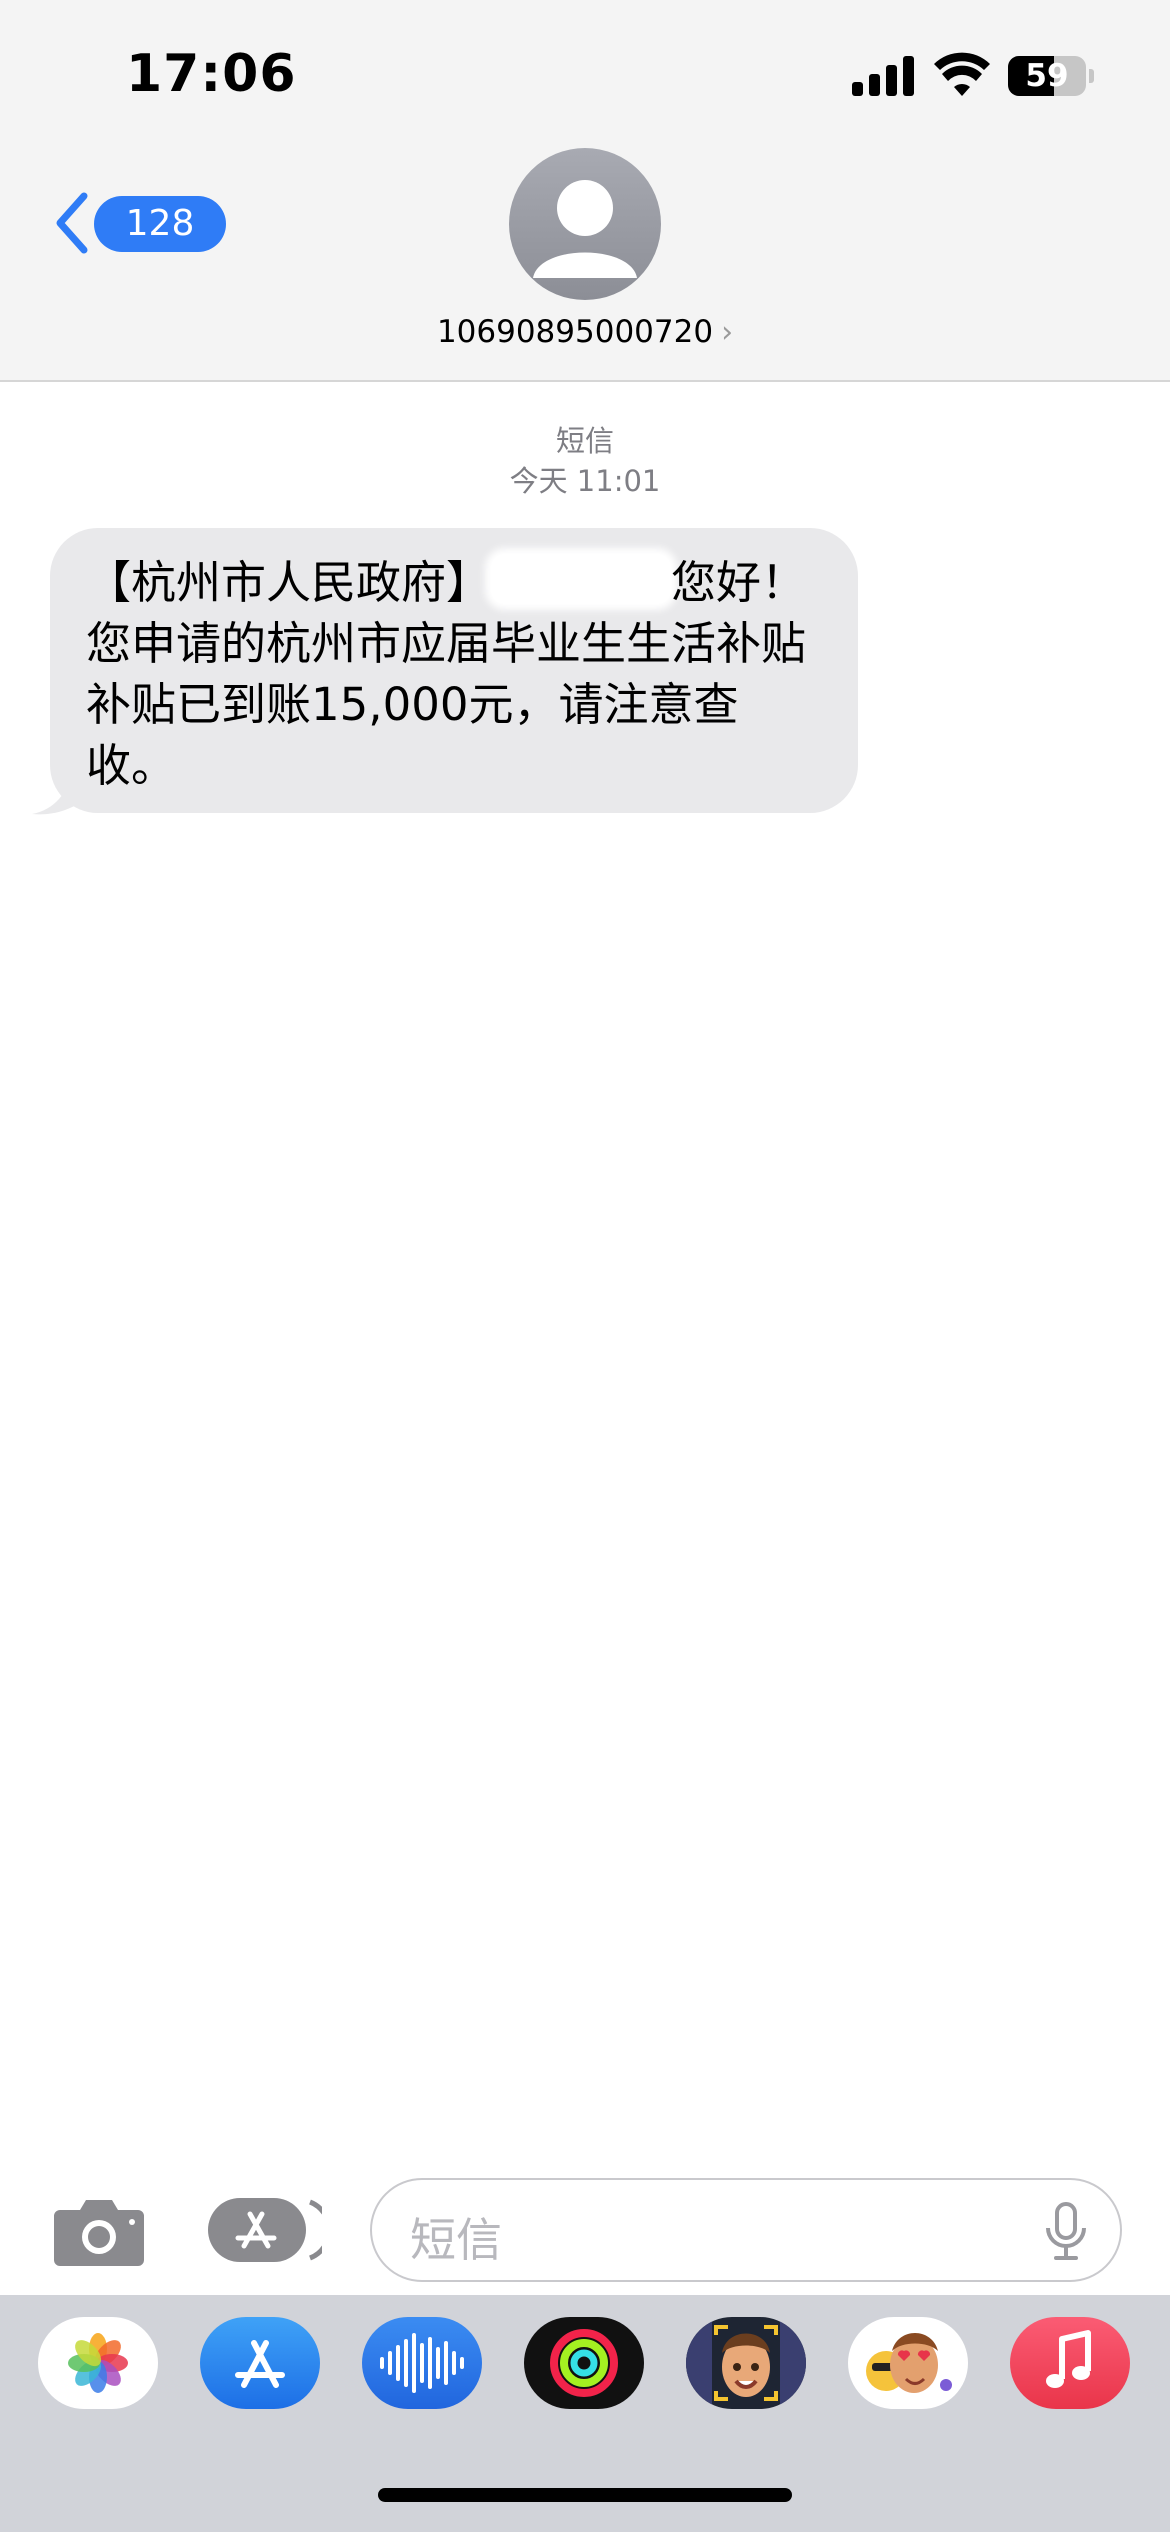 The height and width of the screenshot is (2532, 1170). What do you see at coordinates (746, 2363) in the screenshot?
I see `memoji-app-icon` at bounding box center [746, 2363].